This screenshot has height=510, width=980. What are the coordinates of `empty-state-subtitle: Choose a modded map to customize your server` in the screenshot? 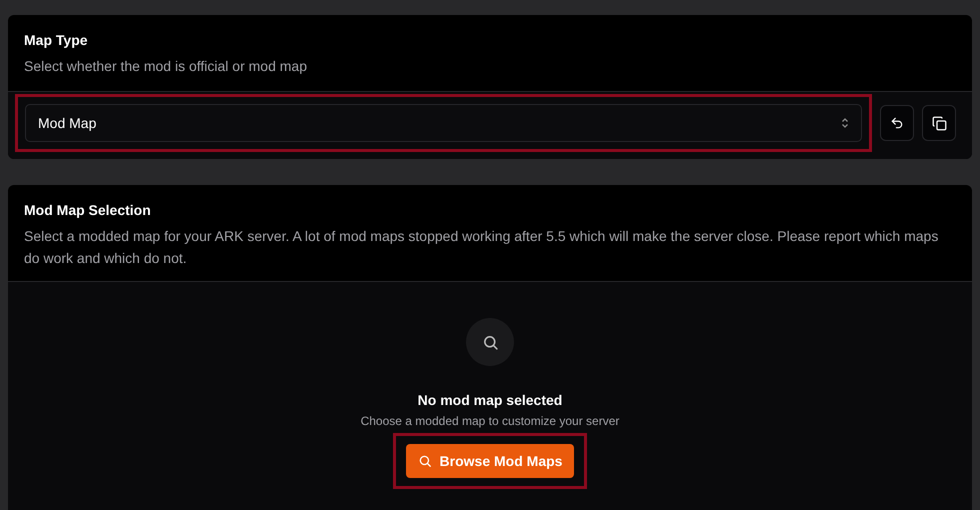 It's located at (490, 421).